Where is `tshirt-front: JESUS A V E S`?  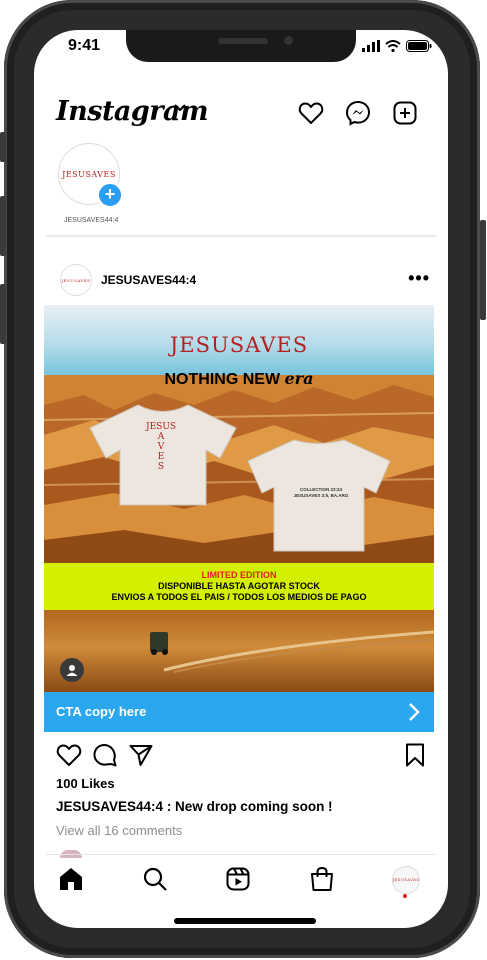 tshirt-front: JESUS A V E S is located at coordinates (163, 455).